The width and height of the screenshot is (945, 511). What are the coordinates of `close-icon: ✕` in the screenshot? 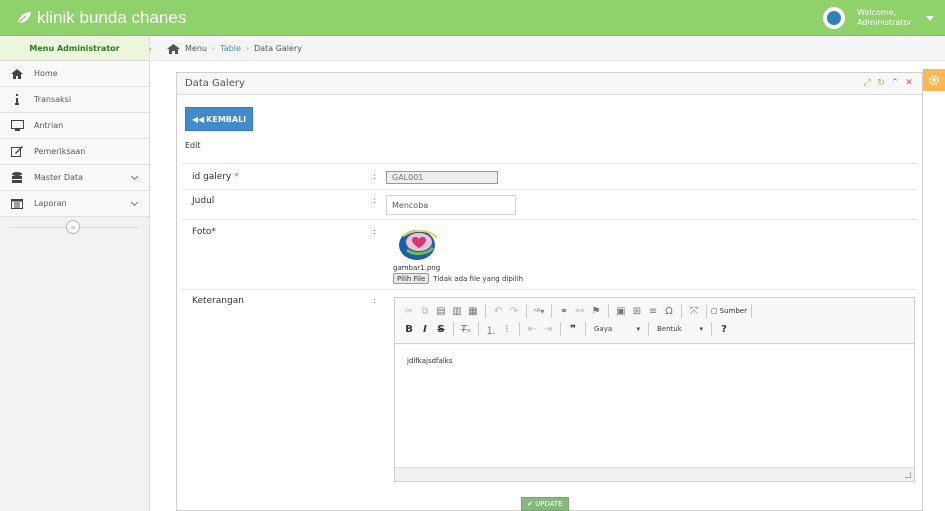 It's located at (909, 83).